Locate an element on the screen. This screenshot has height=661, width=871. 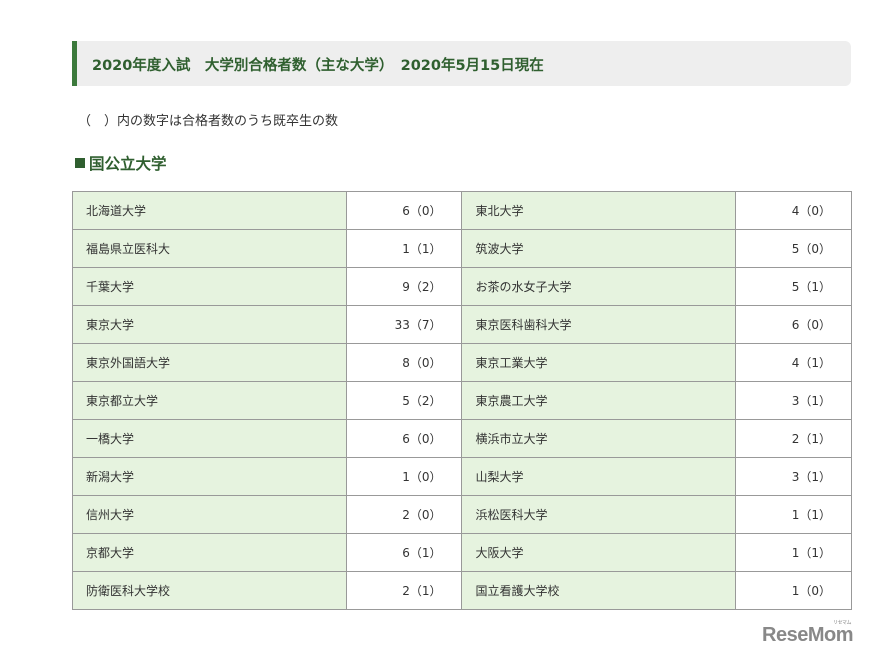
table-row: 京都大学 6（1） 大阪大学 1（1） is located at coordinates (462, 552).